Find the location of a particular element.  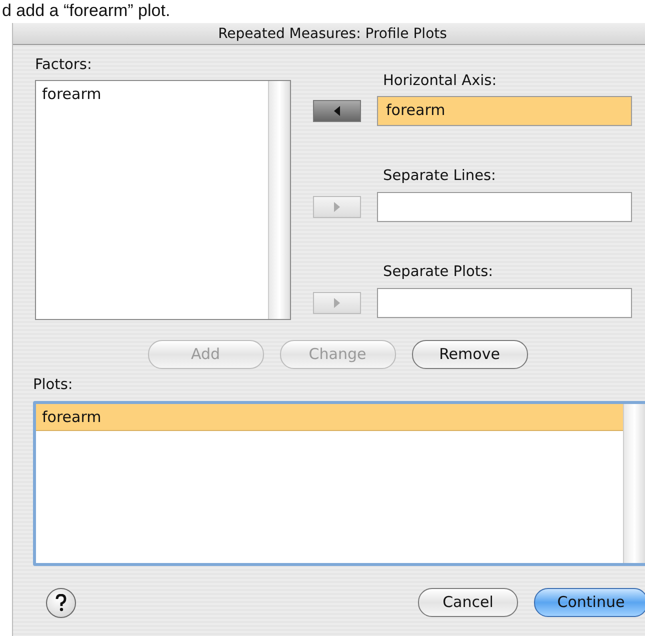

help-button is located at coordinates (61, 603).